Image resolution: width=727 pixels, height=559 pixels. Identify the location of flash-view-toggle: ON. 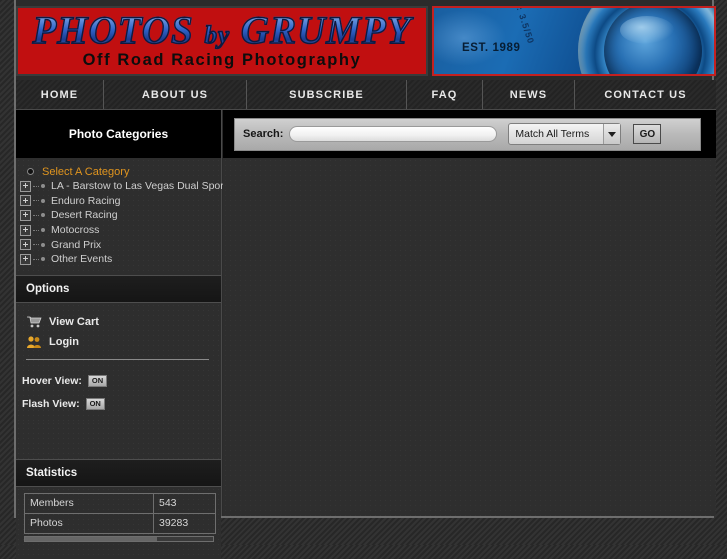
(95, 404).